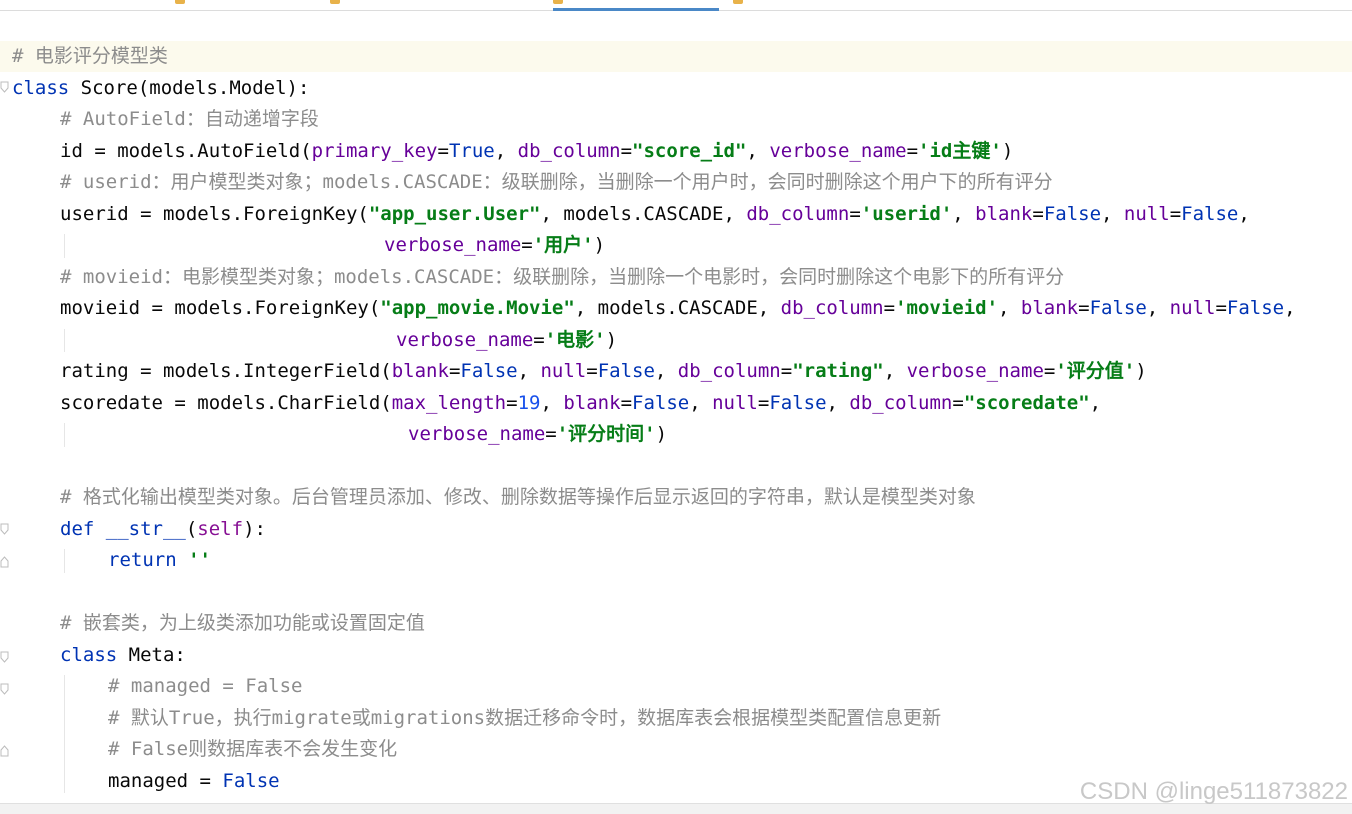 The width and height of the screenshot is (1352, 814). What do you see at coordinates (205, 686) in the screenshot?
I see `code-line: # managed = False` at bounding box center [205, 686].